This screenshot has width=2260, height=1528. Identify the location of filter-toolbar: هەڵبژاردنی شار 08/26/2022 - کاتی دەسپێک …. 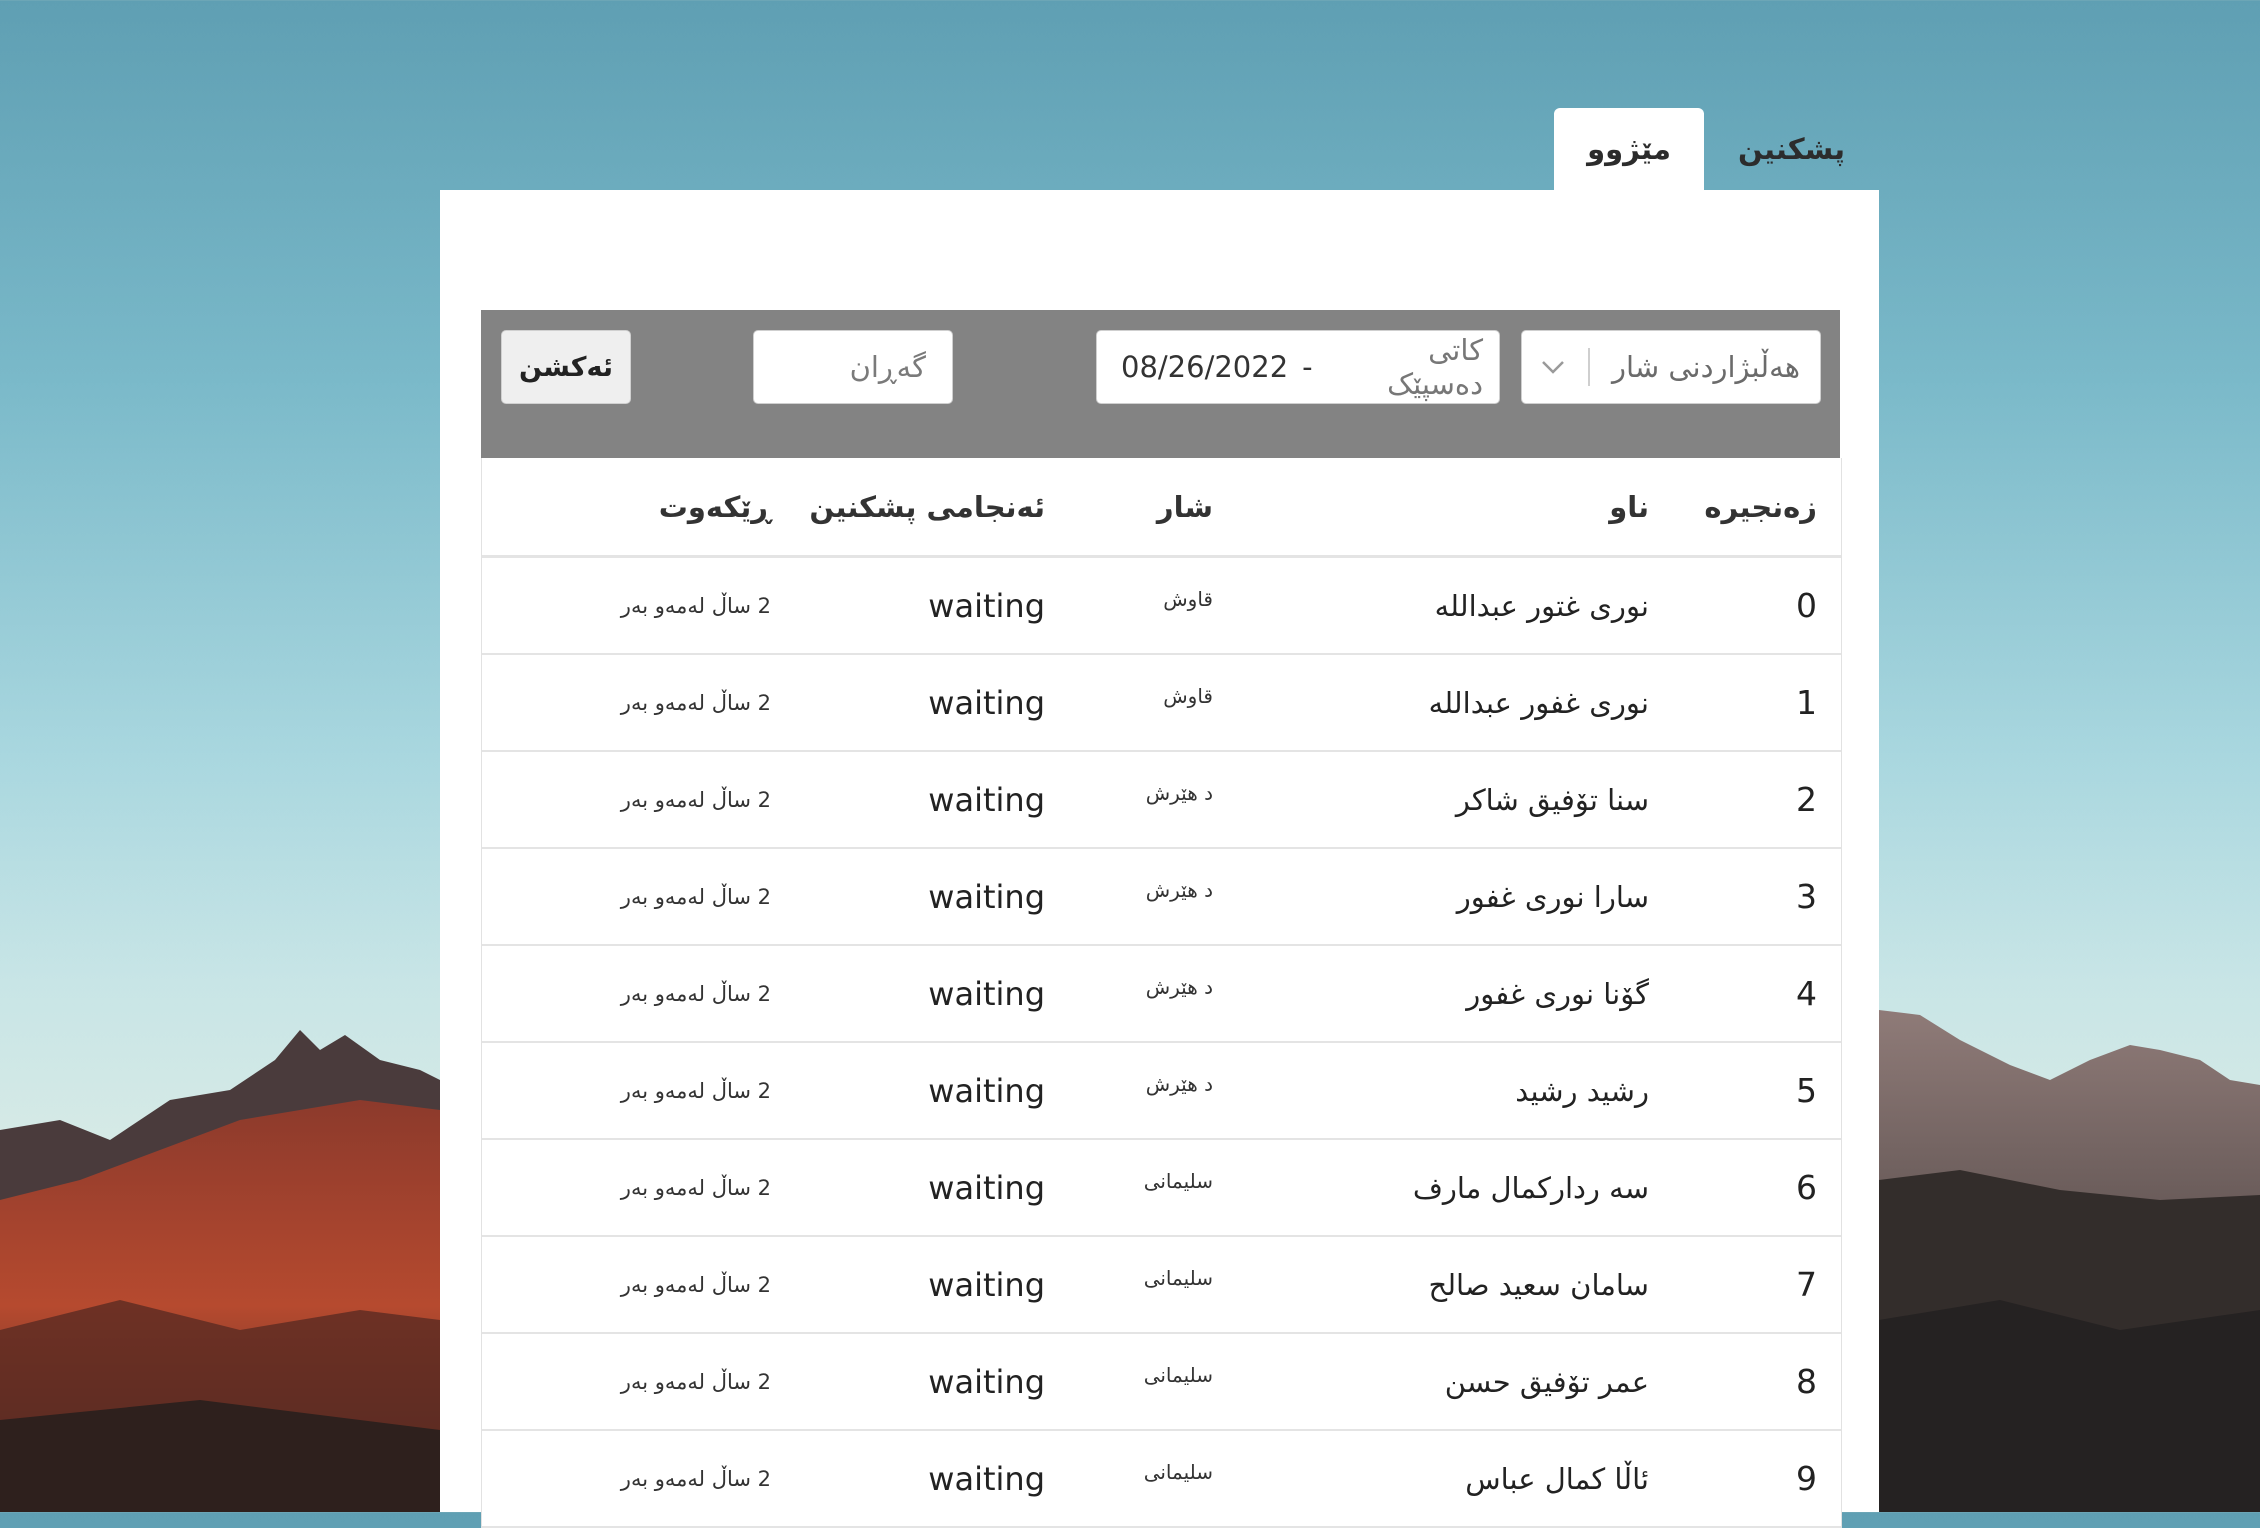
(1160, 384).